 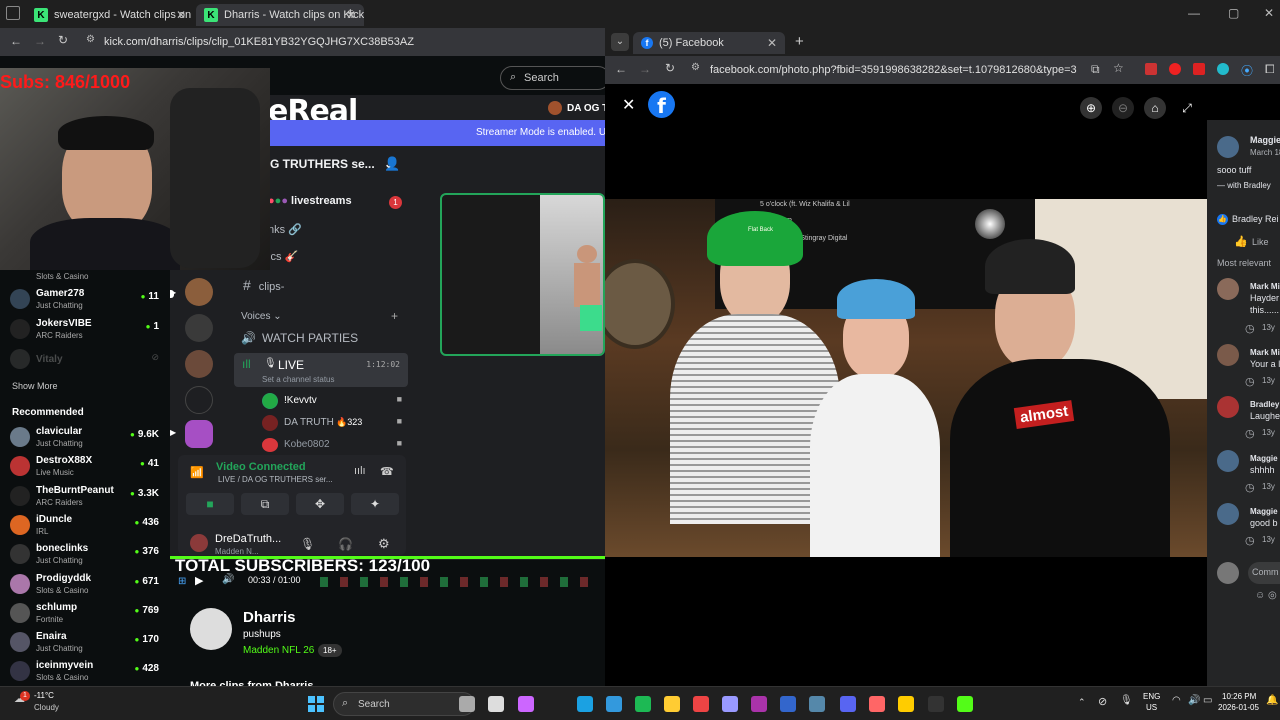 What do you see at coordinates (1123, 108) in the screenshot?
I see `zoom-out-icon: ⊖` at bounding box center [1123, 108].